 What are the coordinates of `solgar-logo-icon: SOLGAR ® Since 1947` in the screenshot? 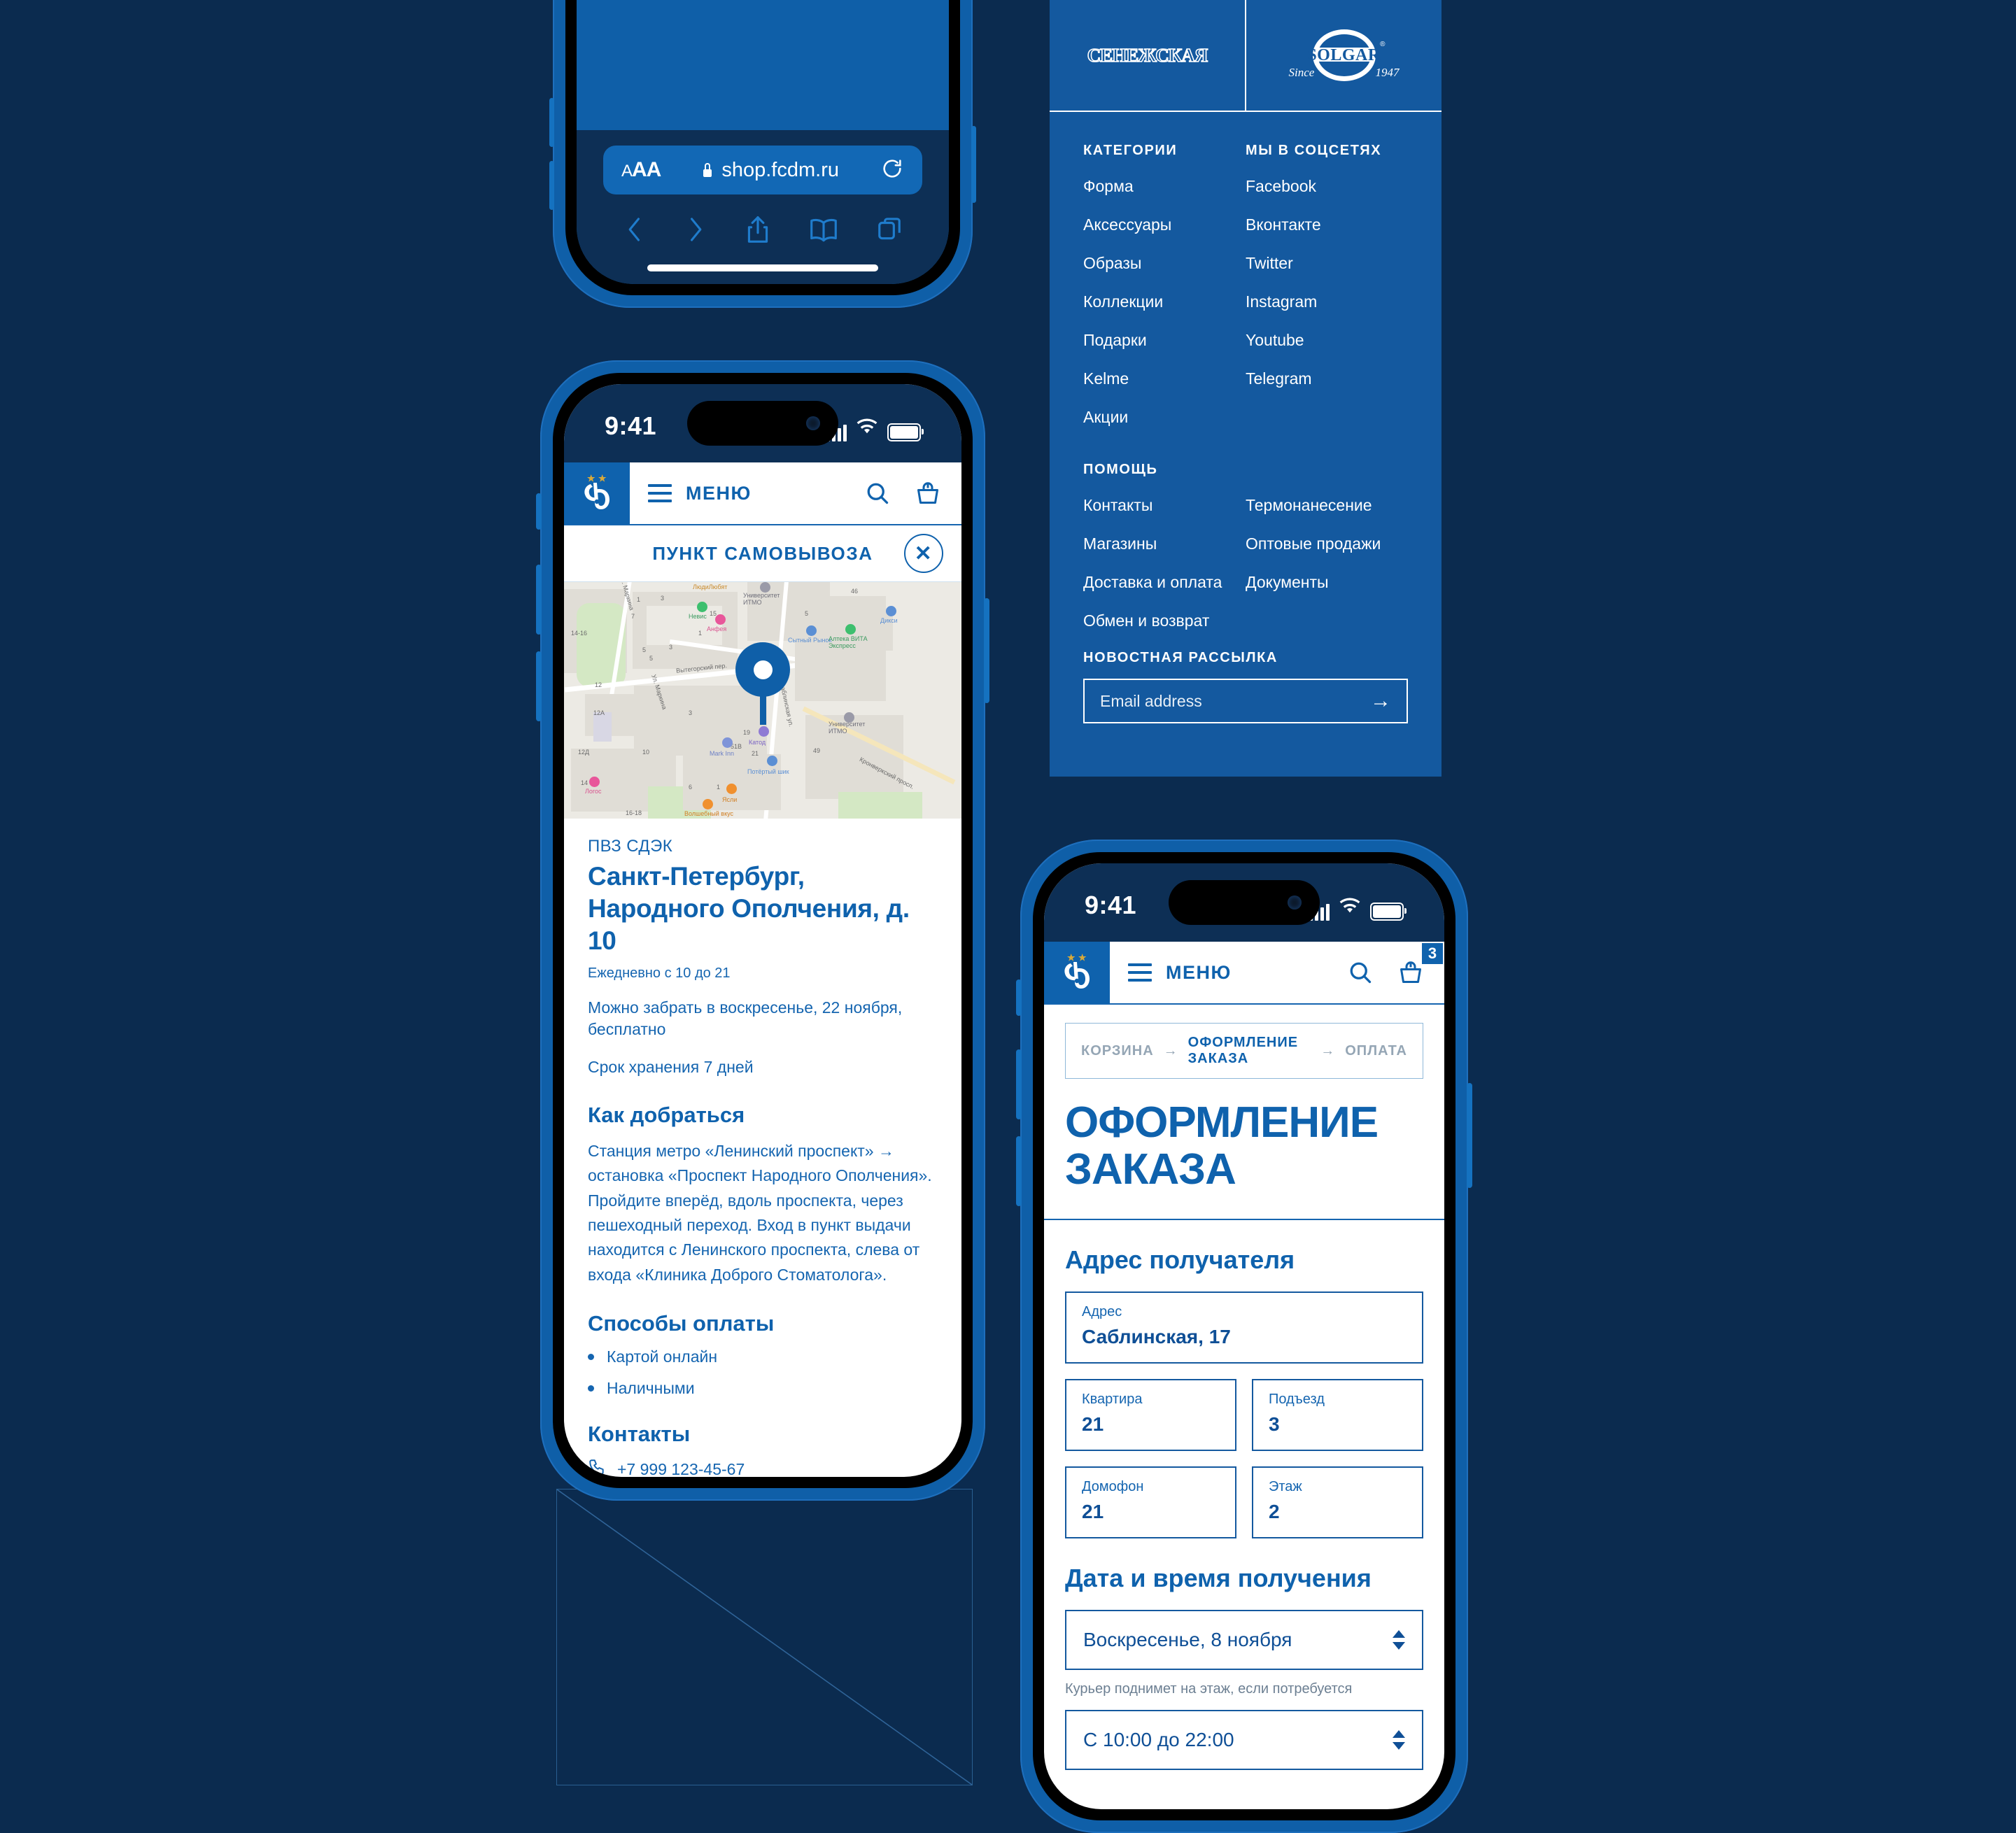 It's located at (1344, 55).